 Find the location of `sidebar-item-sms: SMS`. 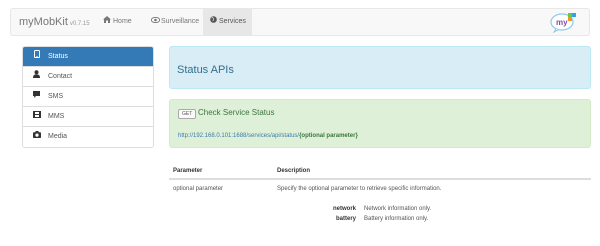

sidebar-item-sms: SMS is located at coordinates (88, 97).